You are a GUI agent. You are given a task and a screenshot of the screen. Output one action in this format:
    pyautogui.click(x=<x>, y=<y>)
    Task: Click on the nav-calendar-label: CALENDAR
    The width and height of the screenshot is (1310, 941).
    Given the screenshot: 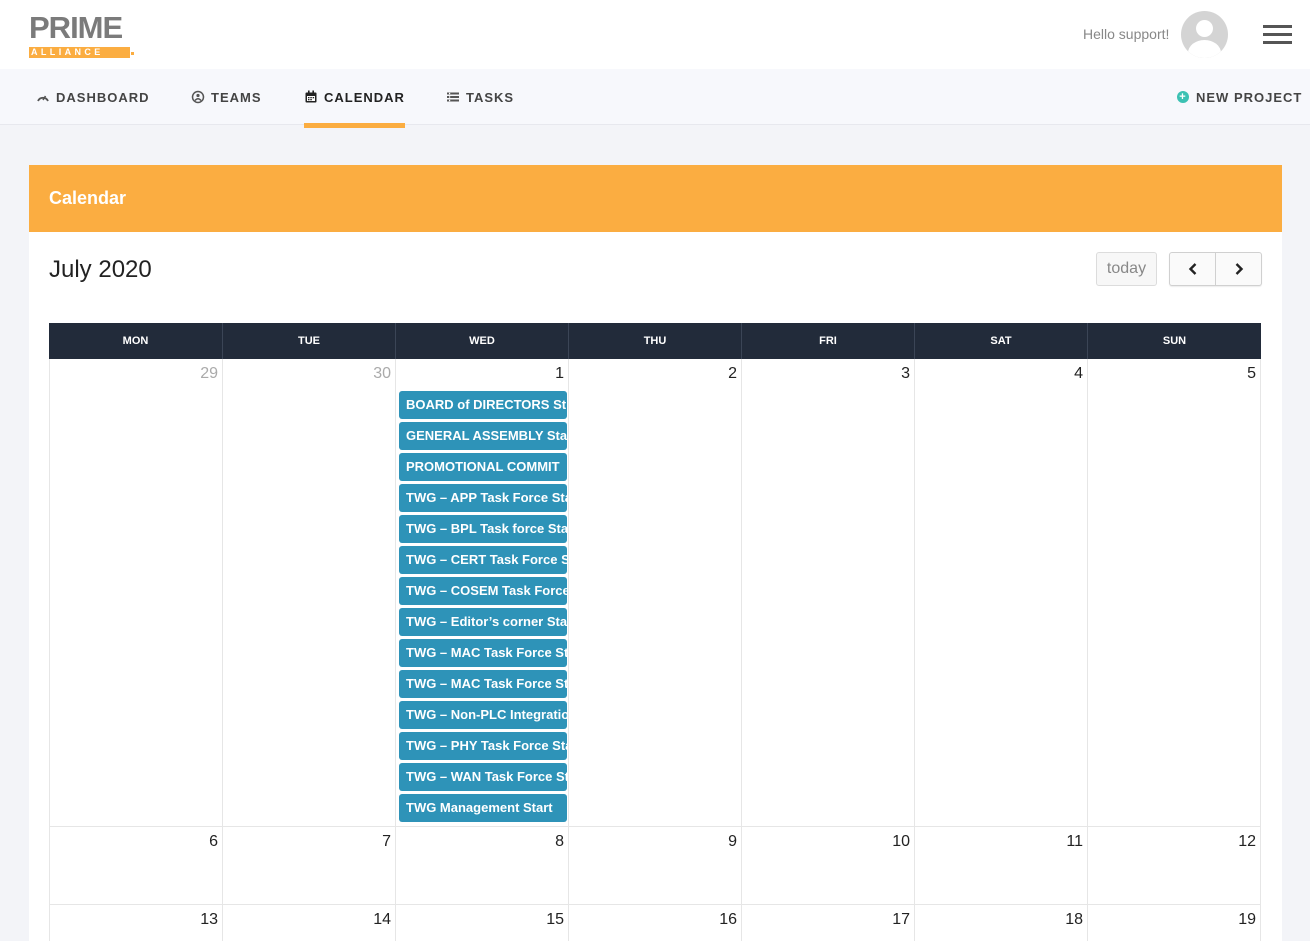 What is the action you would take?
    pyautogui.click(x=364, y=97)
    